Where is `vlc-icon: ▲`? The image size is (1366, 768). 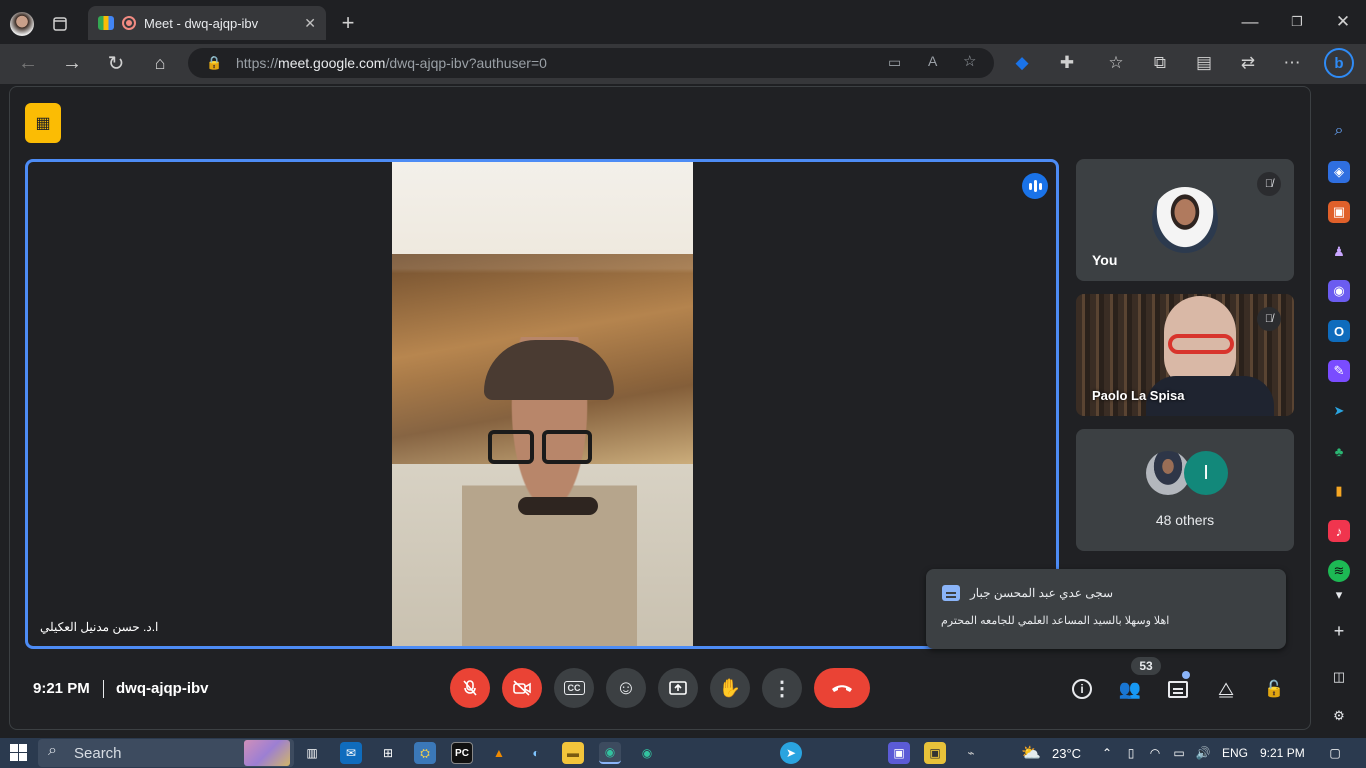
vlc-icon: ▲ is located at coordinates (499, 753).